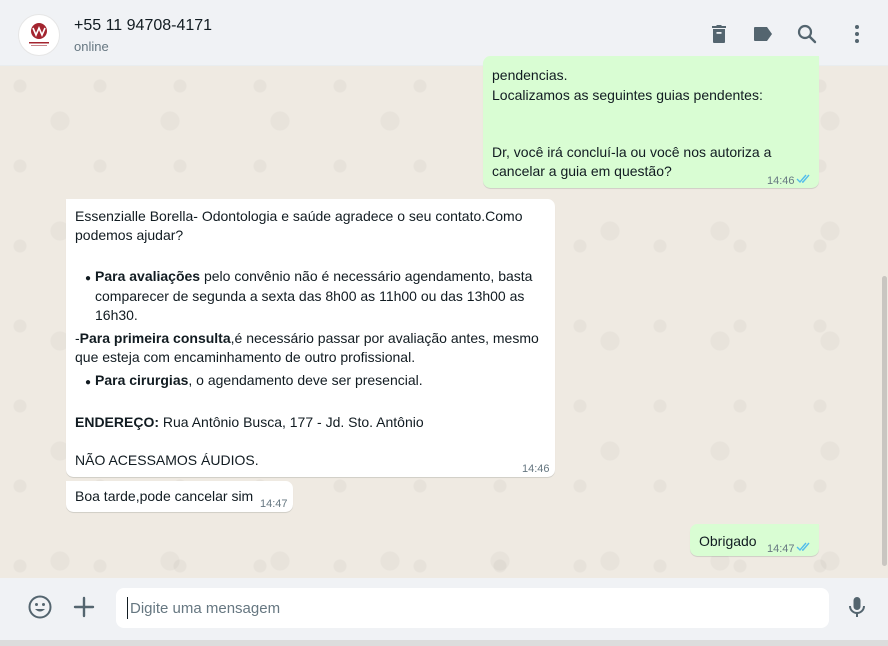  I want to click on contact-avatar, so click(39, 35).